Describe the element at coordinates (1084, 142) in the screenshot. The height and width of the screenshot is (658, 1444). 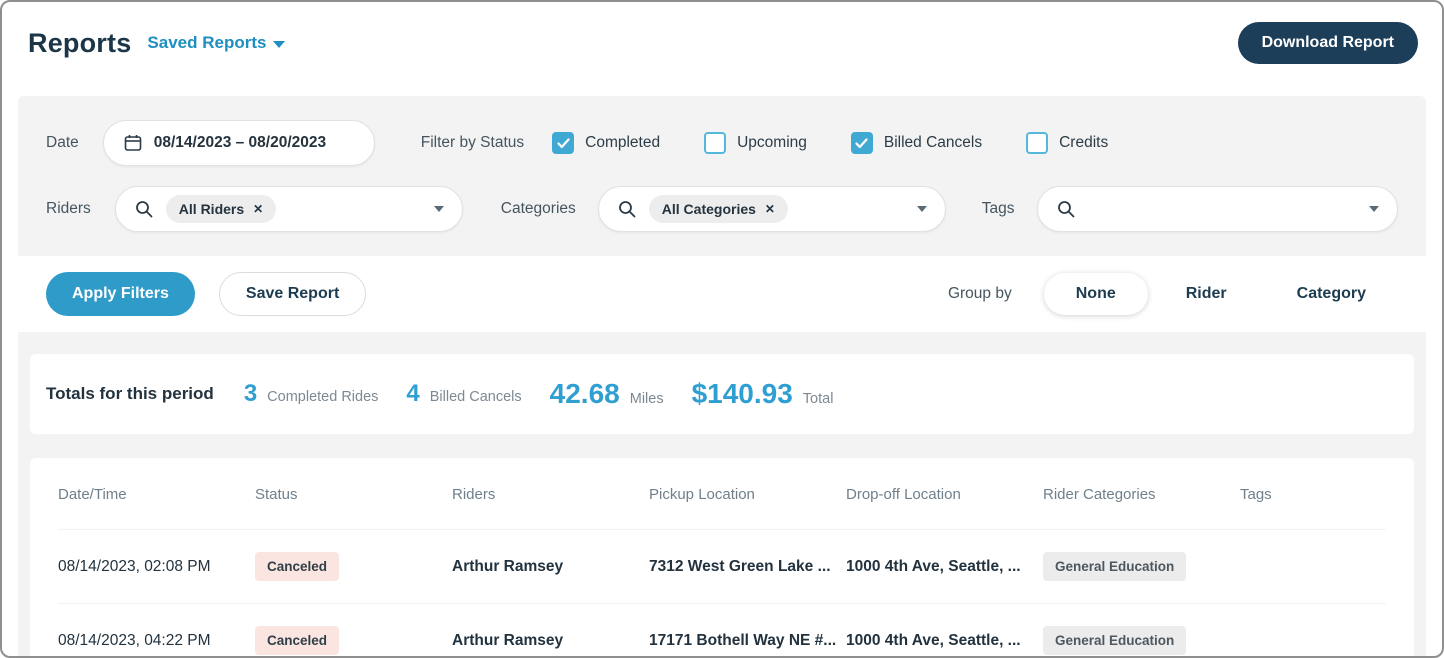
I see `checkbox-label: Credits` at that location.